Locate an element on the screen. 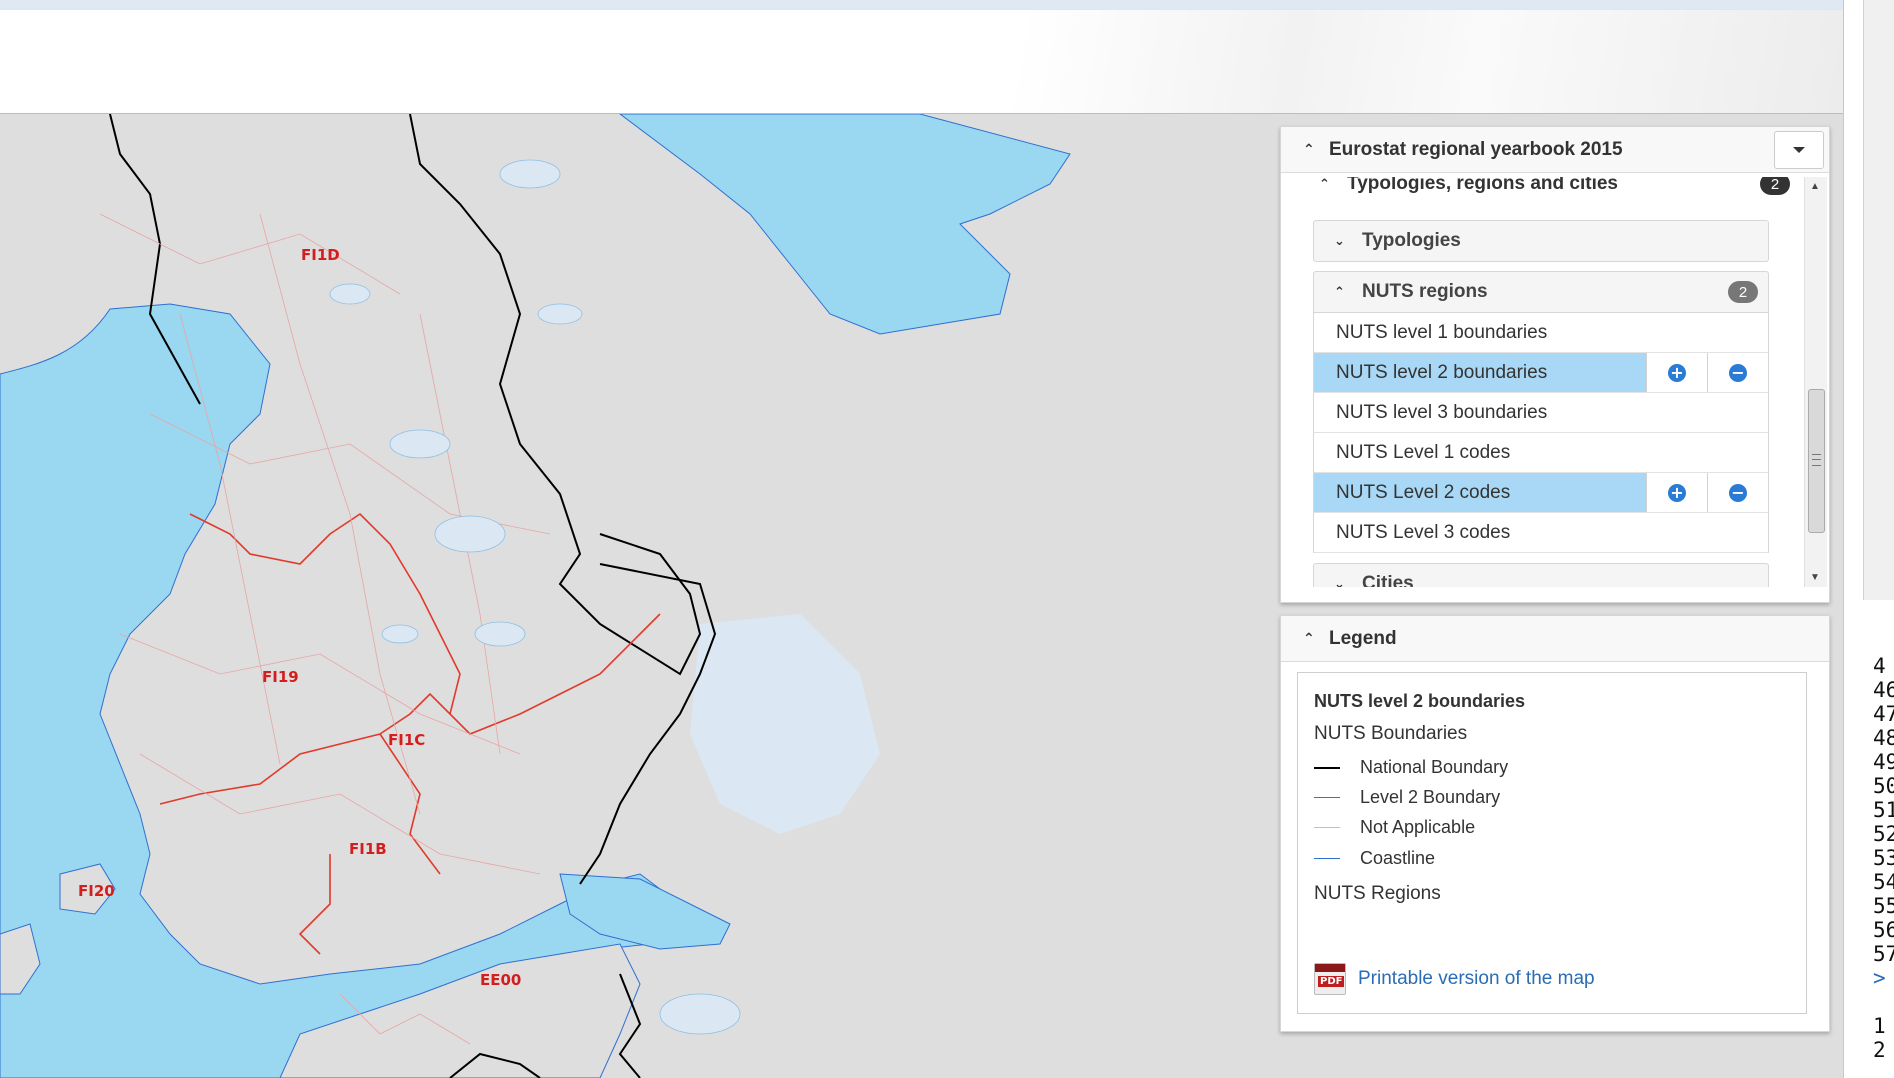 The height and width of the screenshot is (1078, 1894). legend-header: ⌃ Legend is located at coordinates (1555, 639).